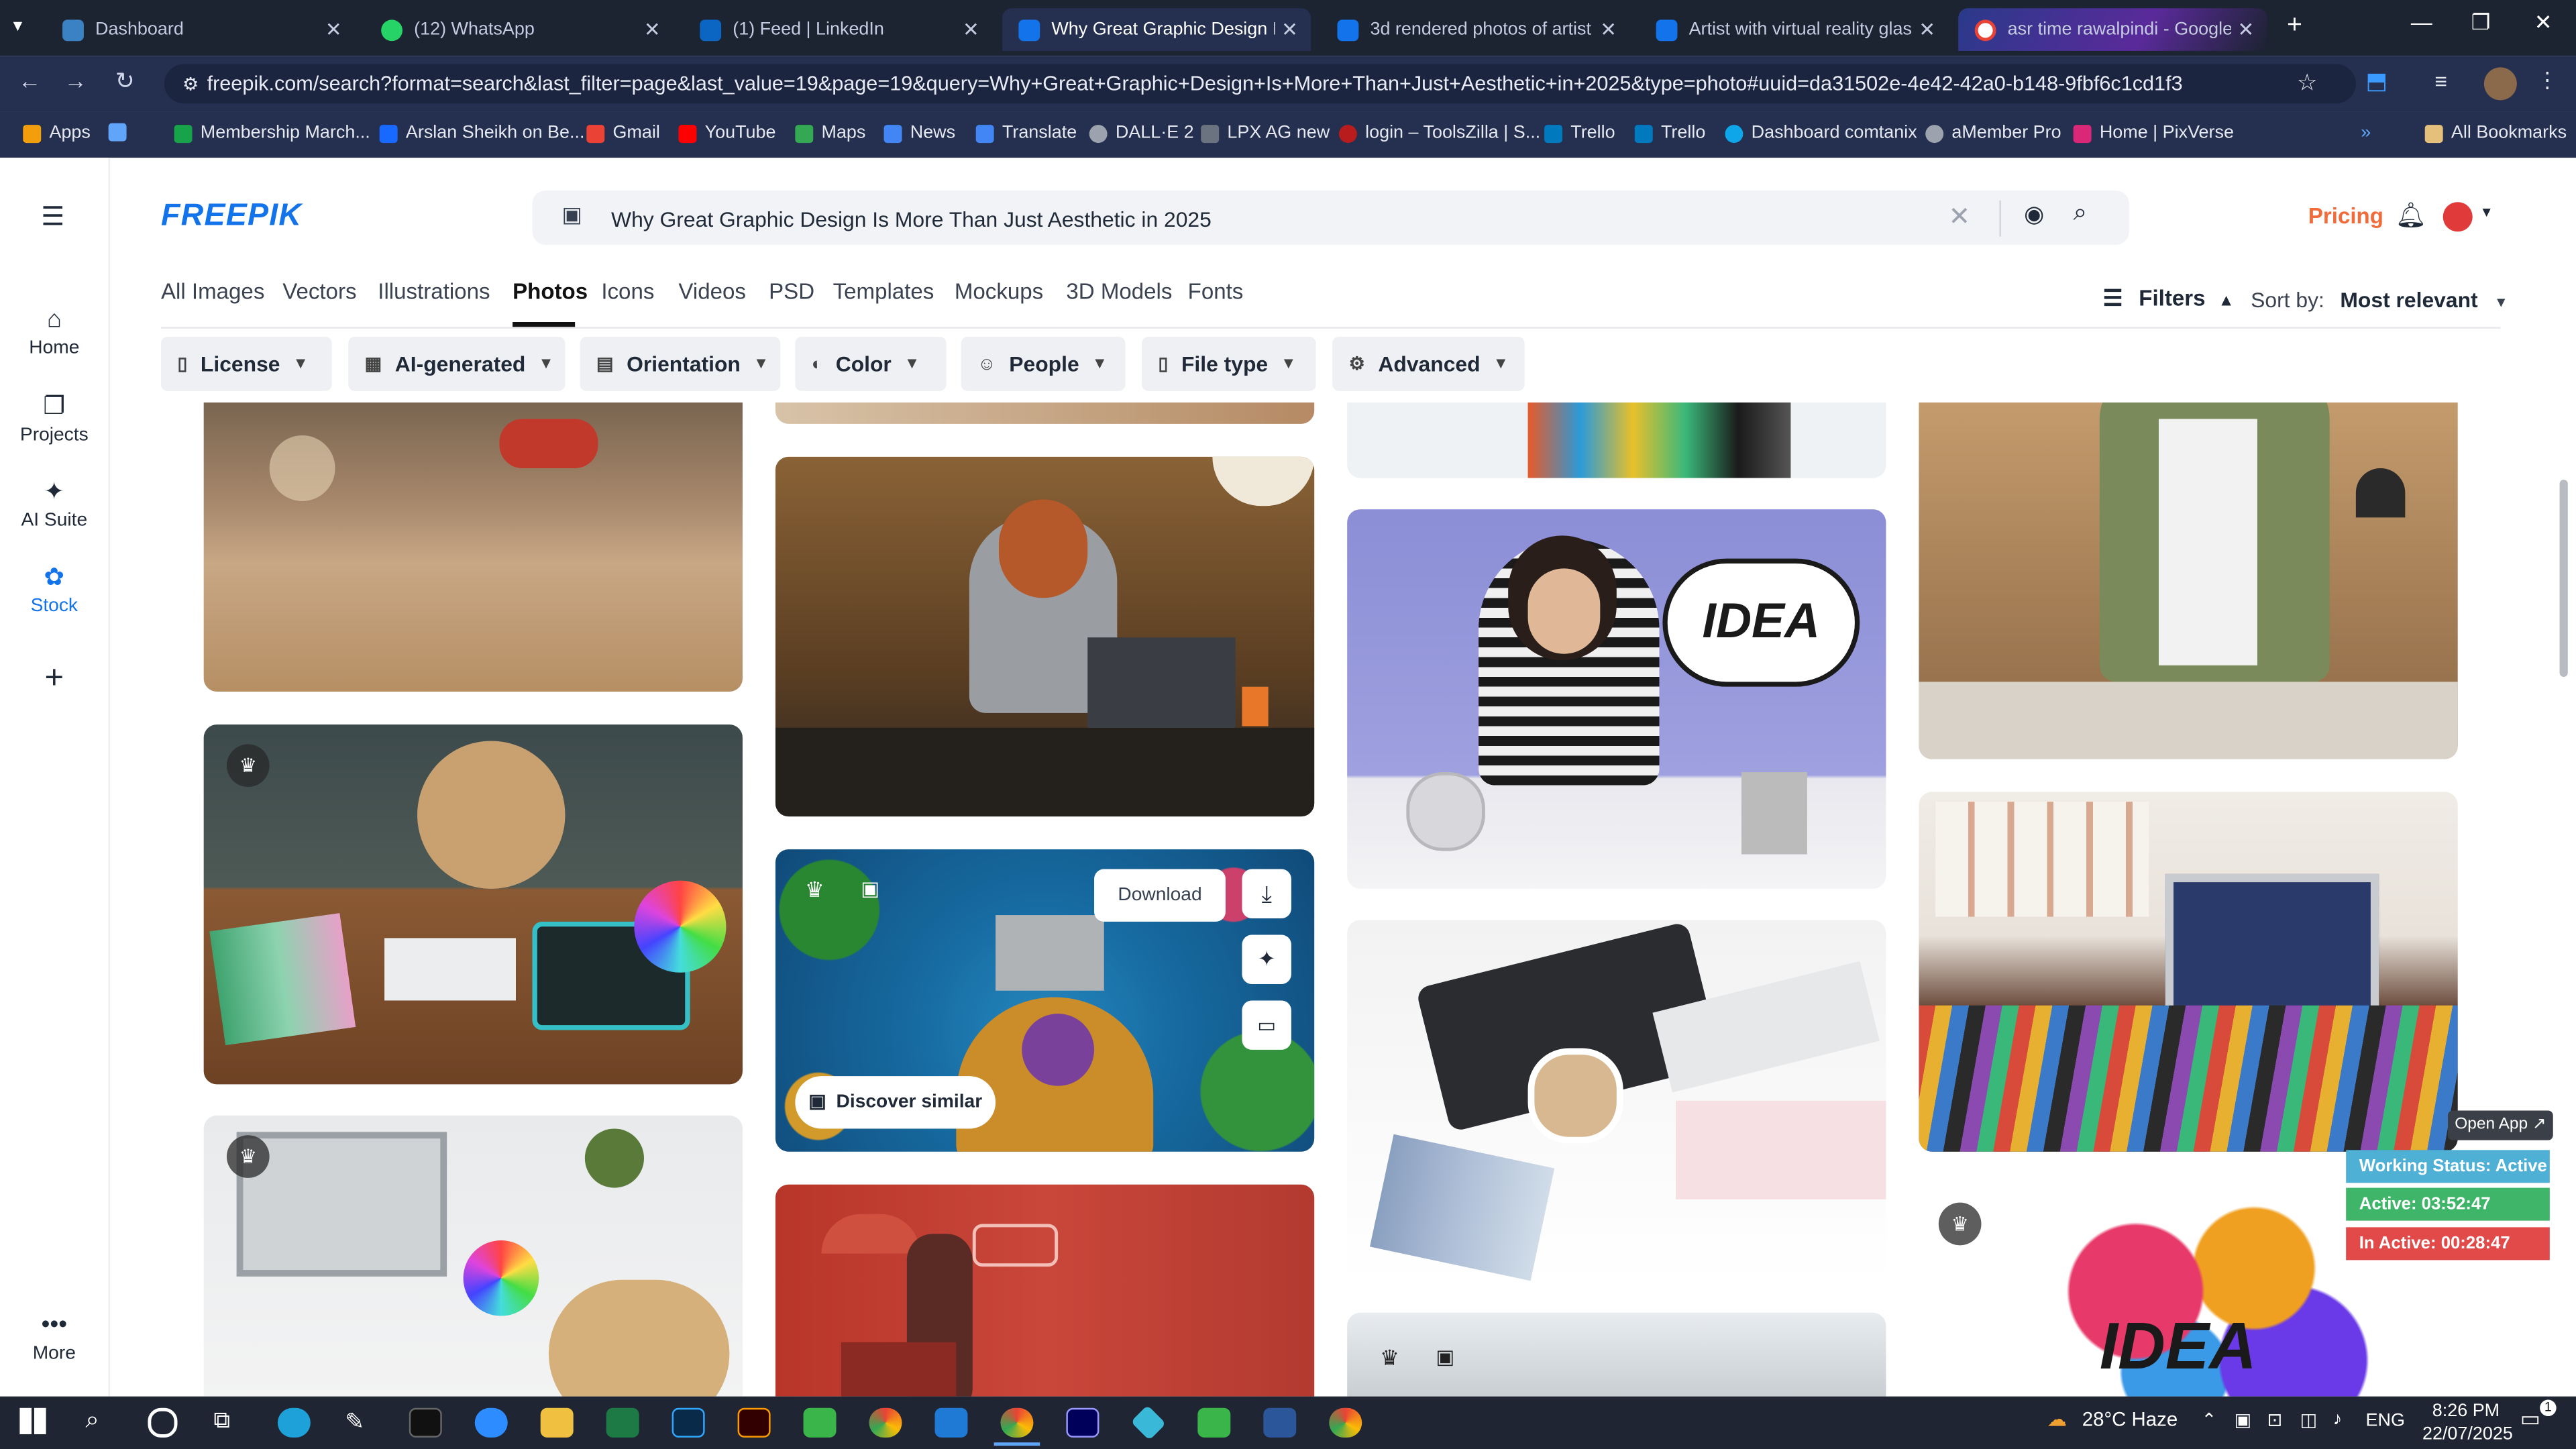 The height and width of the screenshot is (1449, 2576). Describe the element at coordinates (1821, 133) in the screenshot. I see `bookmark-comtanix: Dashboard comtanix` at that location.